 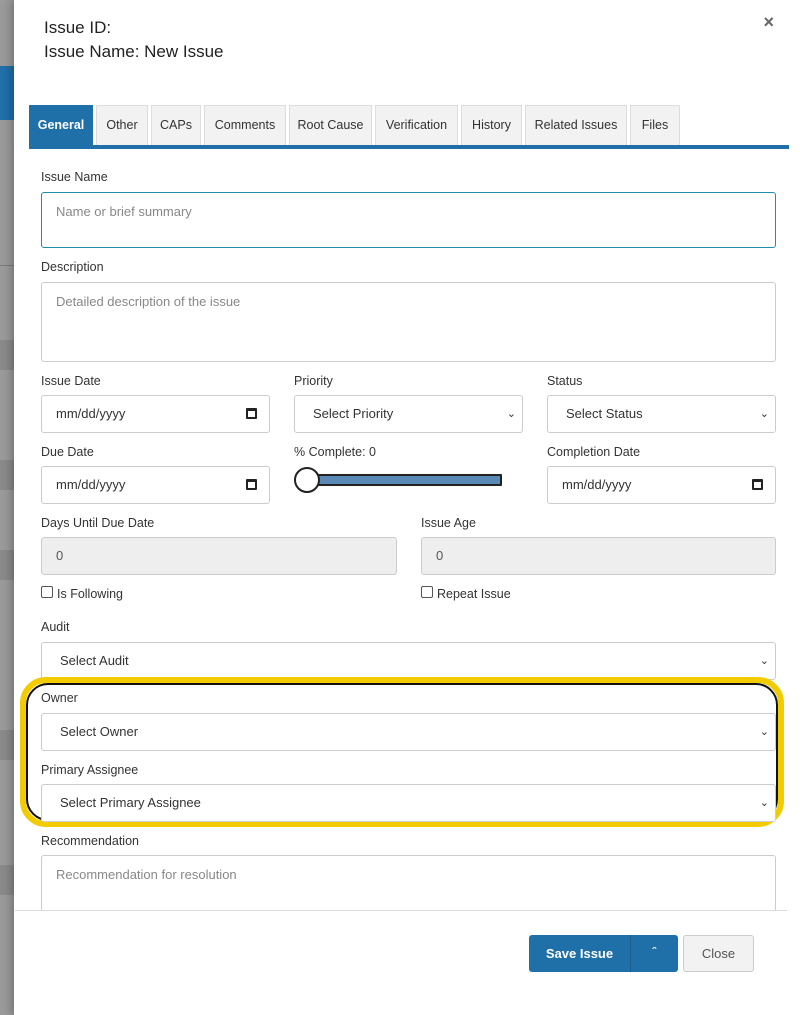 I want to click on background-header-band, so click(x=7, y=93).